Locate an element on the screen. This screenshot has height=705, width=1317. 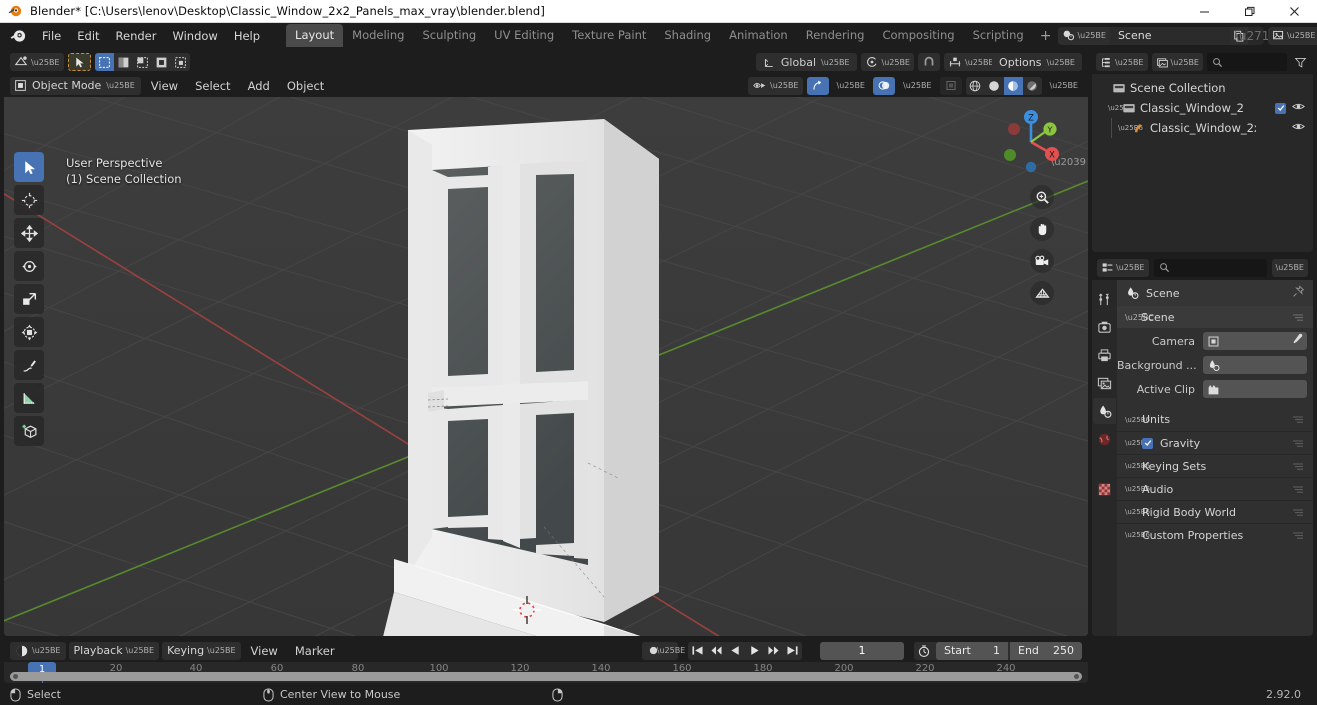
shading-mode-group is located at coordinates (1003, 85).